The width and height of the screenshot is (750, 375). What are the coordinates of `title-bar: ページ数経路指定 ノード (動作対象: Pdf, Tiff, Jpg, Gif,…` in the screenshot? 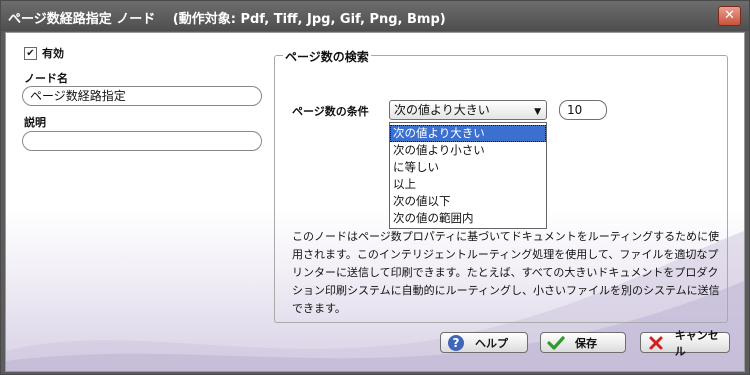 It's located at (375, 16).